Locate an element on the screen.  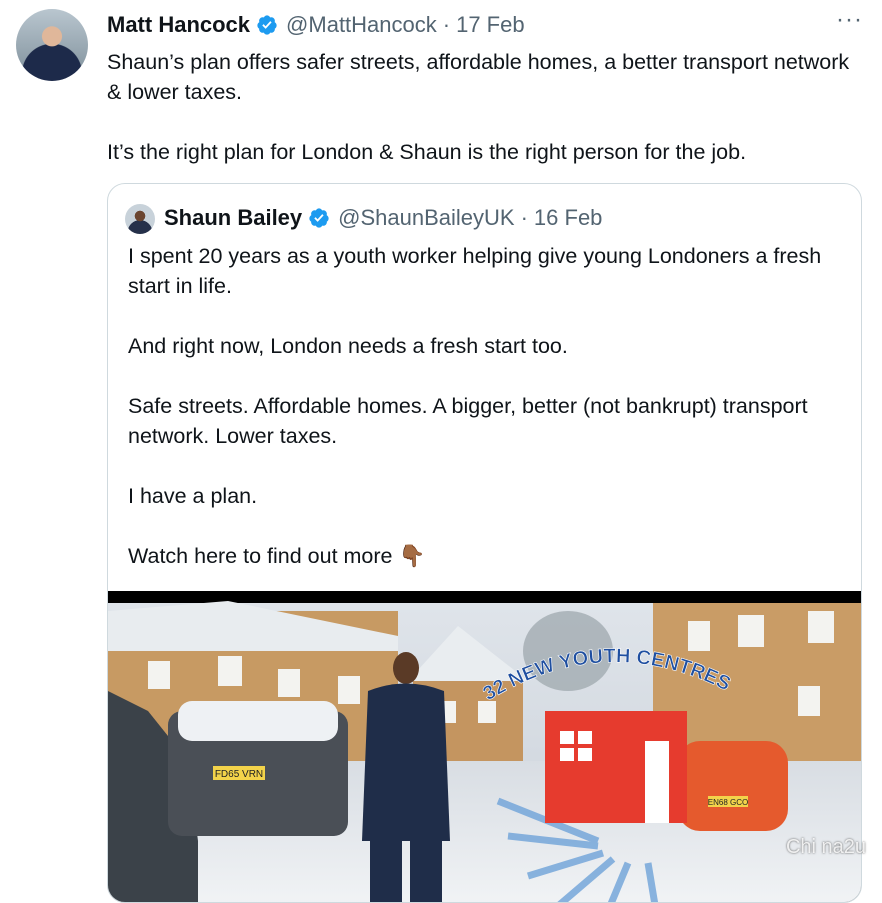
quoted-paragraph: I have a plan. is located at coordinates (193, 496).